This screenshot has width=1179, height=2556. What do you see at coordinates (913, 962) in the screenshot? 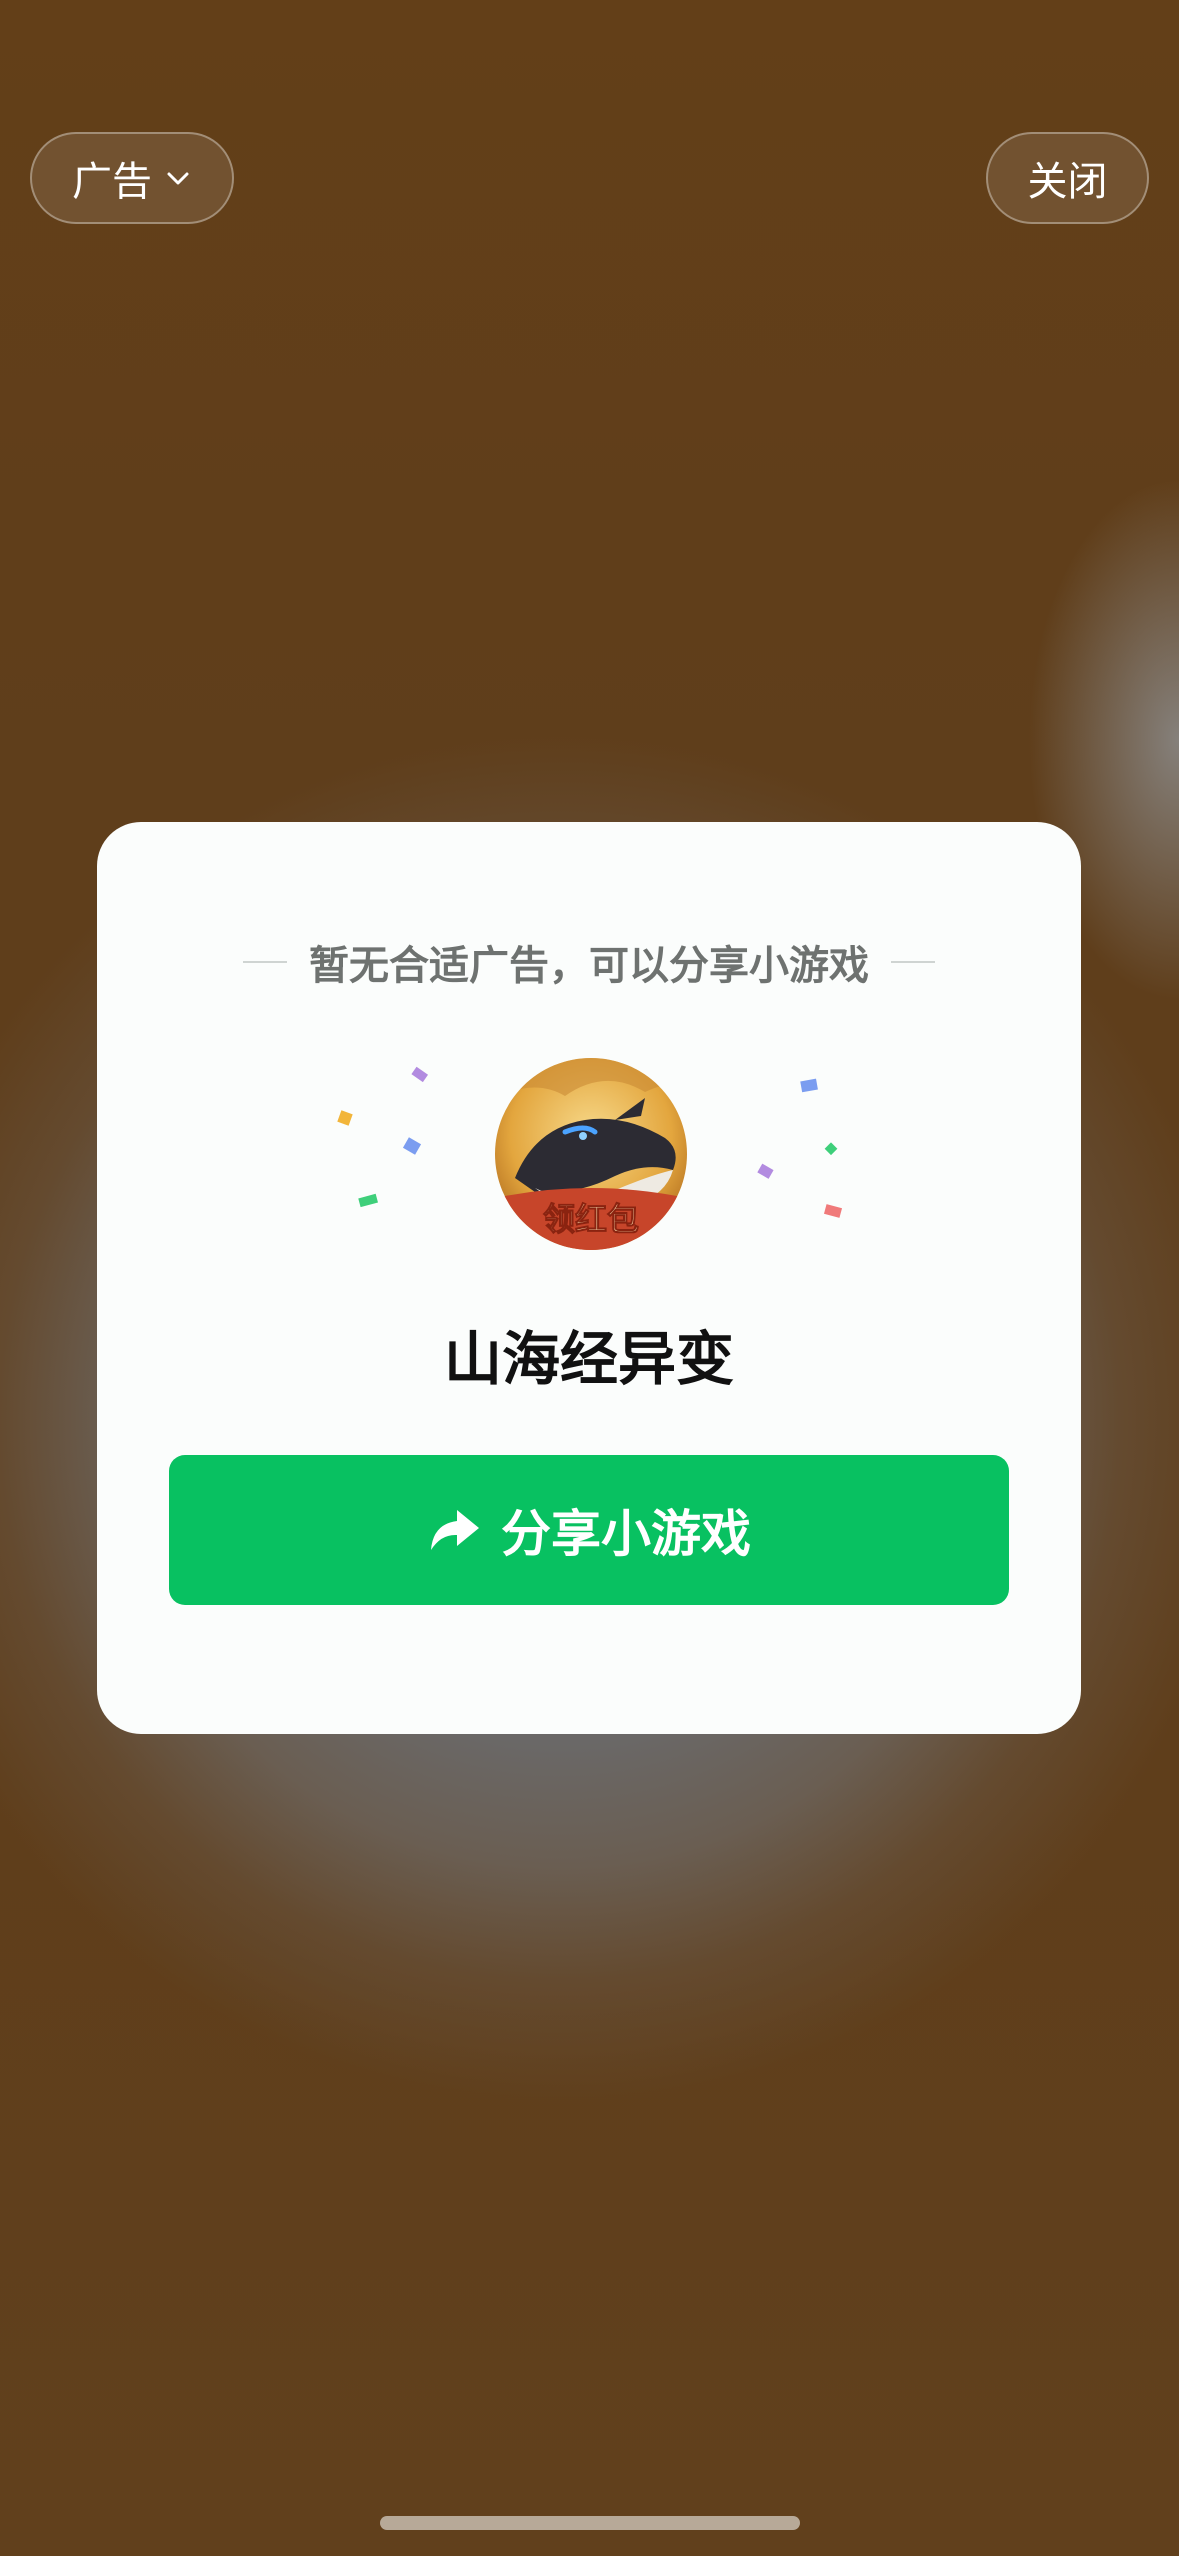
I see `divider-right` at bounding box center [913, 962].